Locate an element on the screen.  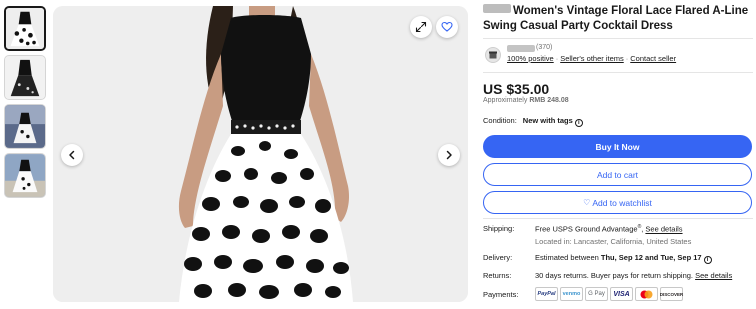
thumbnail-4-image is located at coordinates (25, 175).